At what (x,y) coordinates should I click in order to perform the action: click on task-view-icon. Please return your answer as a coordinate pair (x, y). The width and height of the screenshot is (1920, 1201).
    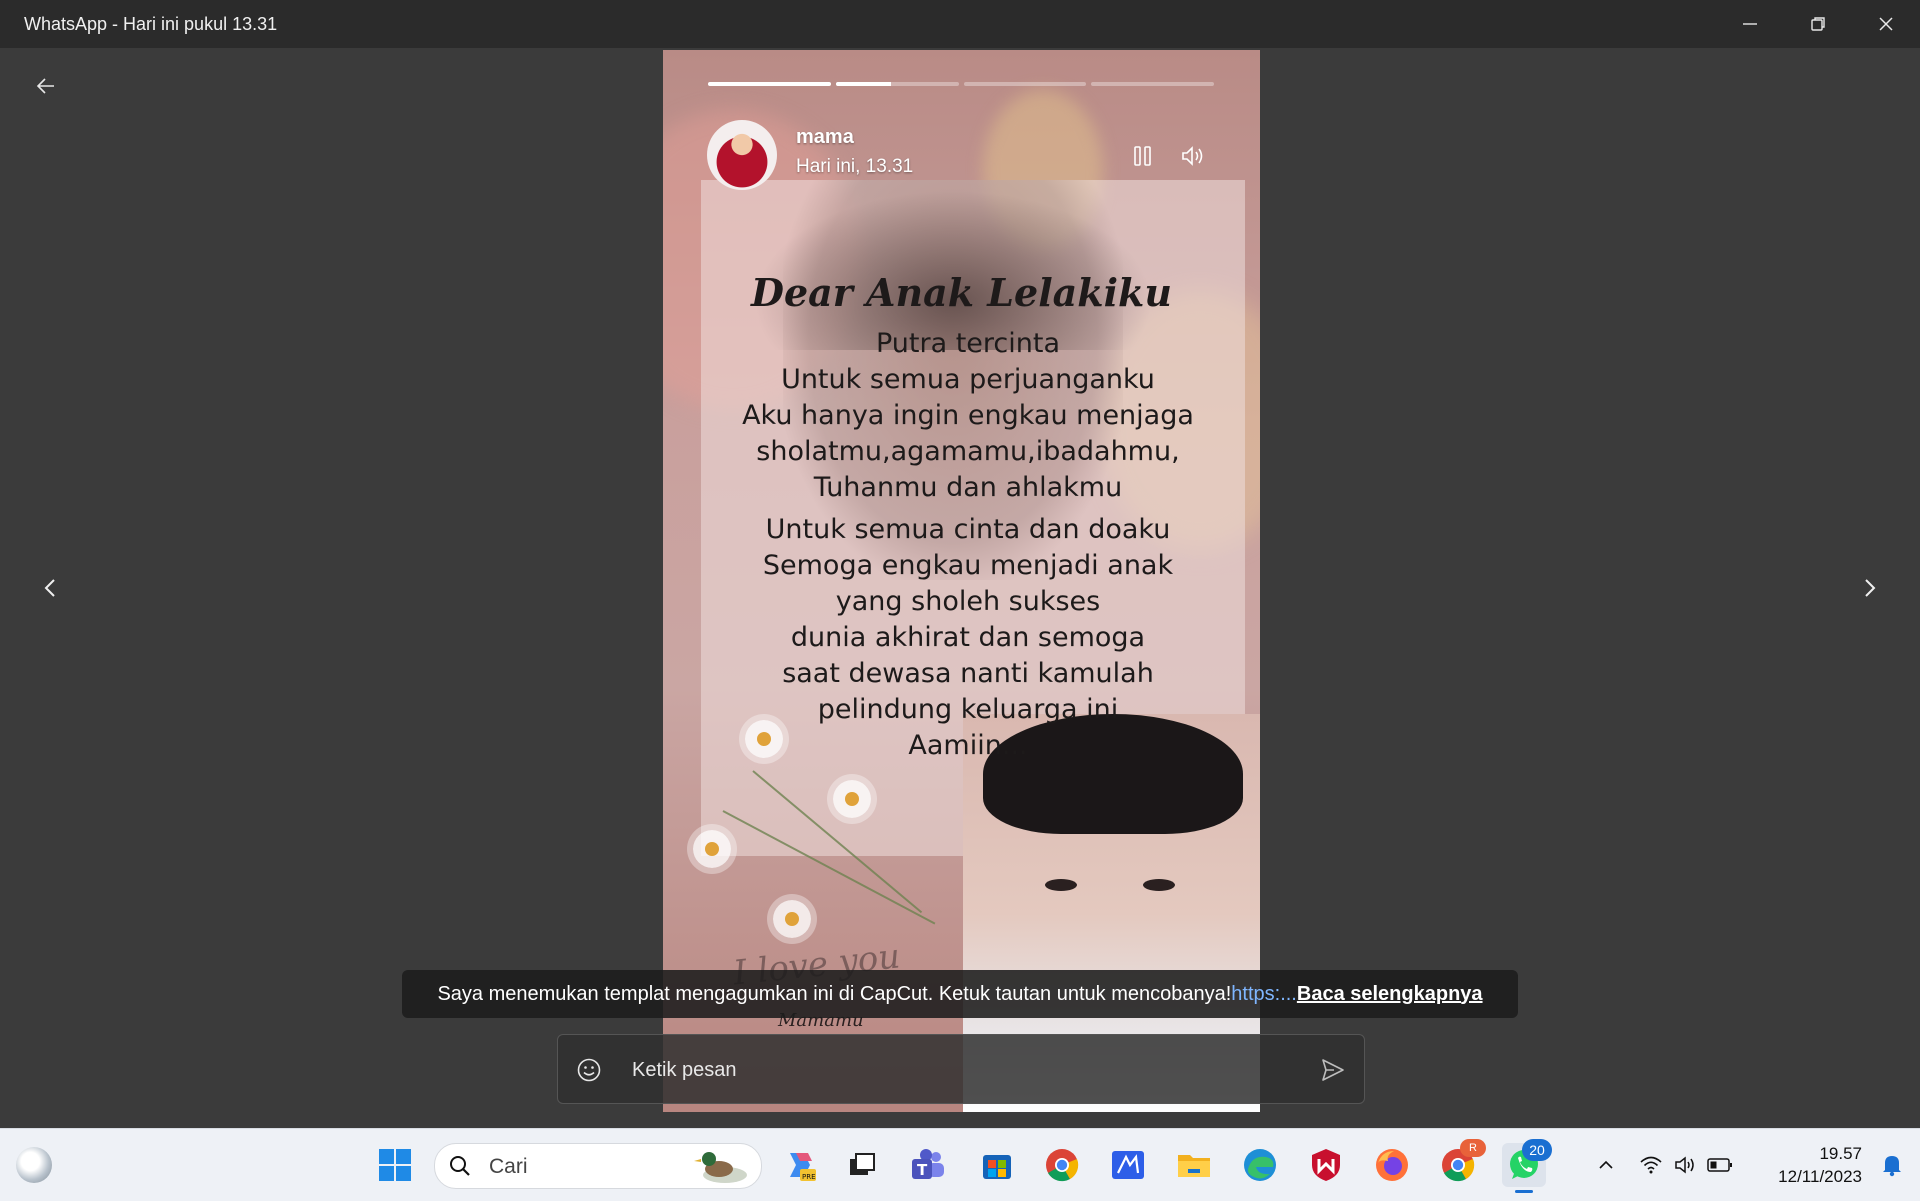
    Looking at the image, I should click on (862, 1164).